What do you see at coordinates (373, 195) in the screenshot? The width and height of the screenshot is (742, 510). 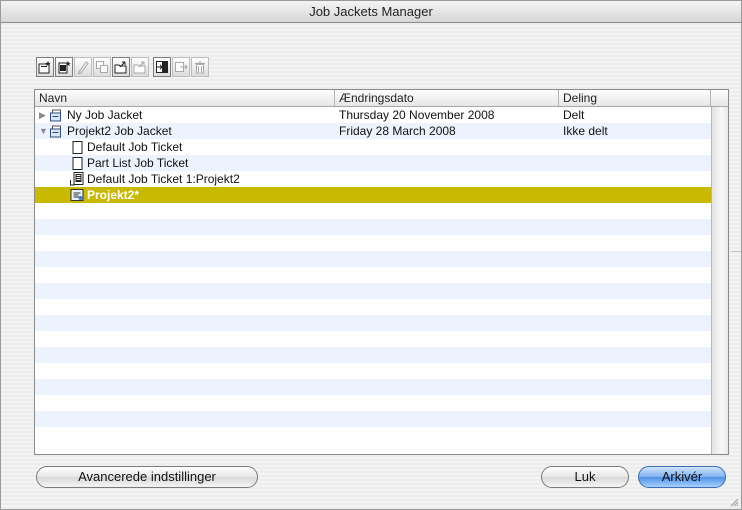 I see `list-item: Projekt2*` at bounding box center [373, 195].